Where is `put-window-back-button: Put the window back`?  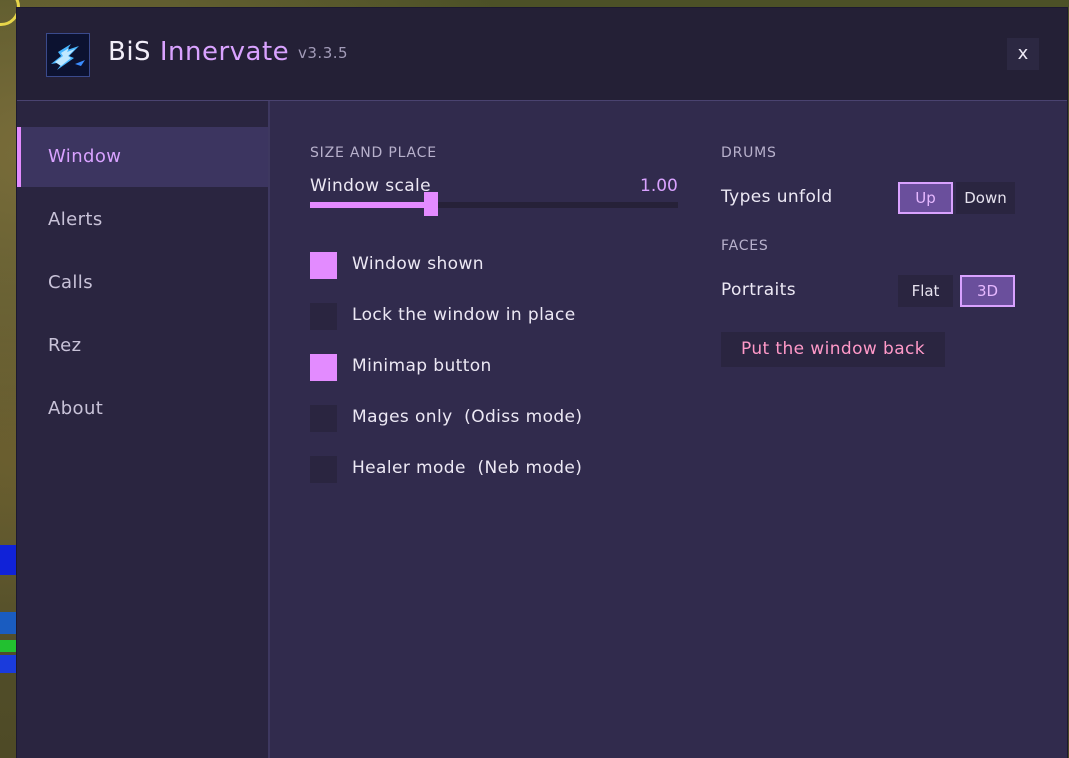
put-window-back-button: Put the window back is located at coordinates (833, 349).